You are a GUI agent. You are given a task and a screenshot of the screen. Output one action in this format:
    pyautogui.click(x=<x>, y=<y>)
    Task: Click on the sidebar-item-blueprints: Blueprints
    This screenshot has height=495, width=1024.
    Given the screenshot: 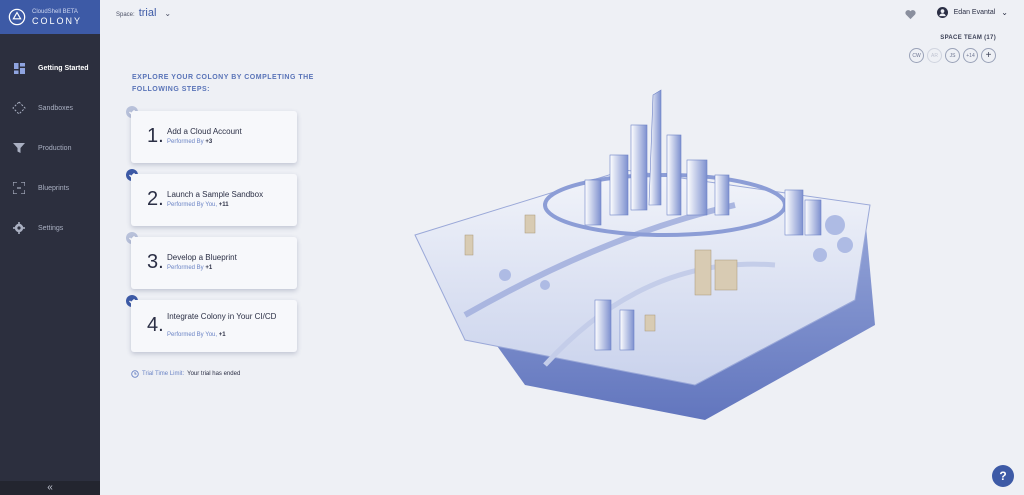 What is the action you would take?
    pyautogui.click(x=50, y=188)
    